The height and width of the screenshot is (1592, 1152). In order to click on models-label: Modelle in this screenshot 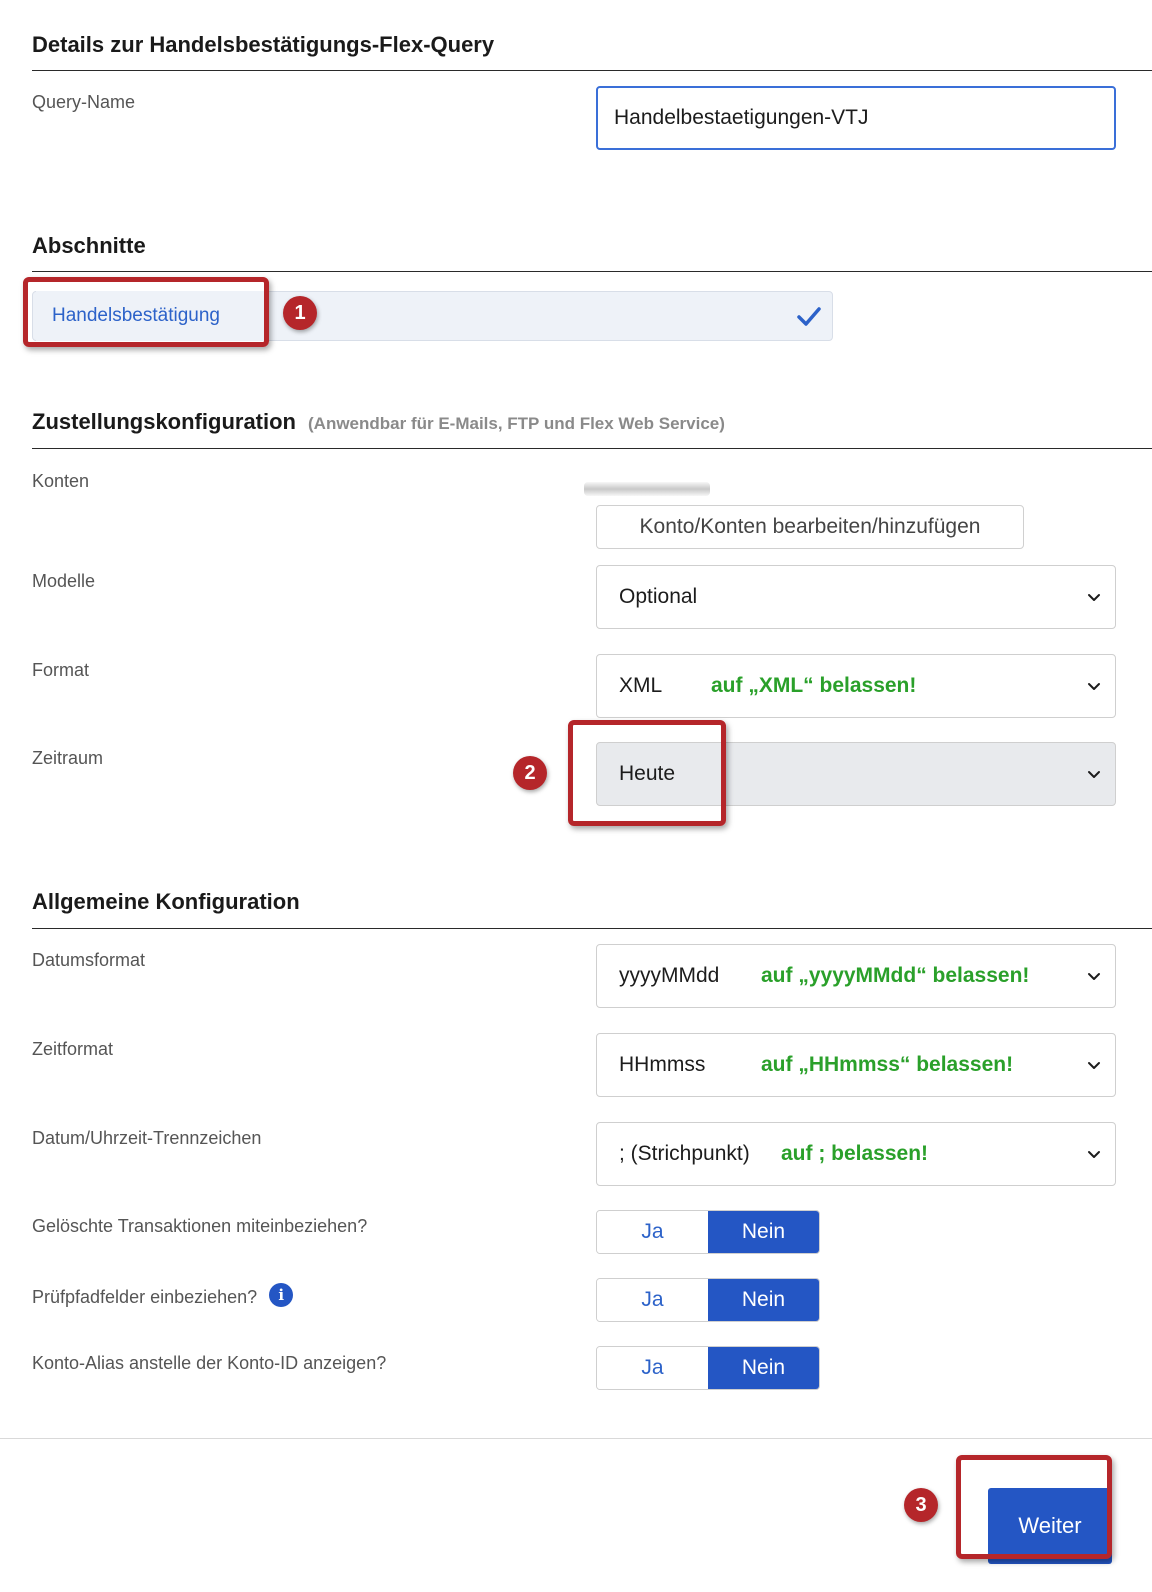, I will do `click(64, 581)`.